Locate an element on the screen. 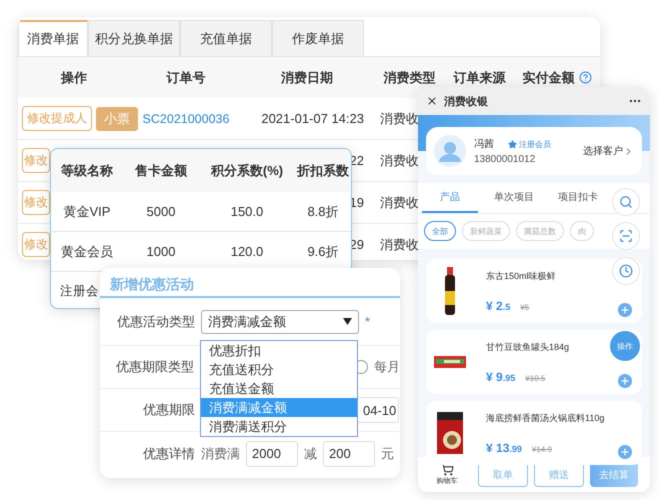 This screenshot has height=500, width=660. product-name: 海底捞鲜香菌汤火锅底料110g is located at coordinates (545, 418).